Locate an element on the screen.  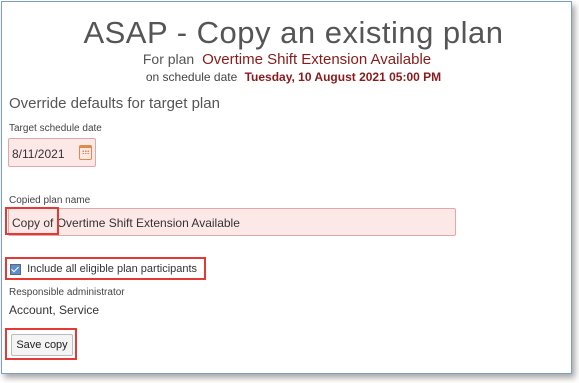
schedule-prefix: on schedule date is located at coordinates (191, 77).